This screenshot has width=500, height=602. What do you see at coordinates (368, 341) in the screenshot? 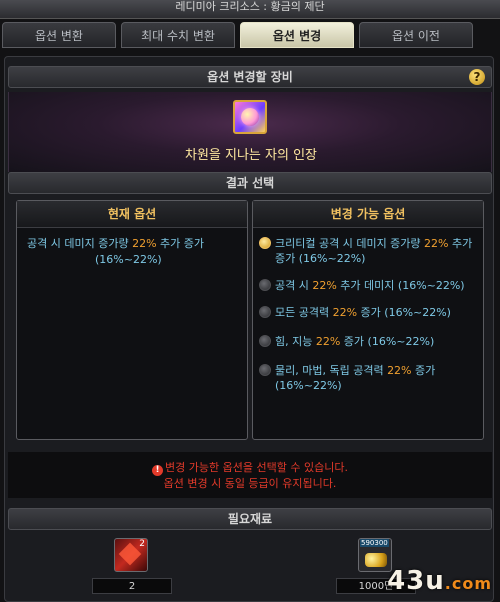
I see `option-item-str-int: 힘, 지능 22% 증가 (16%~22%)` at bounding box center [368, 341].